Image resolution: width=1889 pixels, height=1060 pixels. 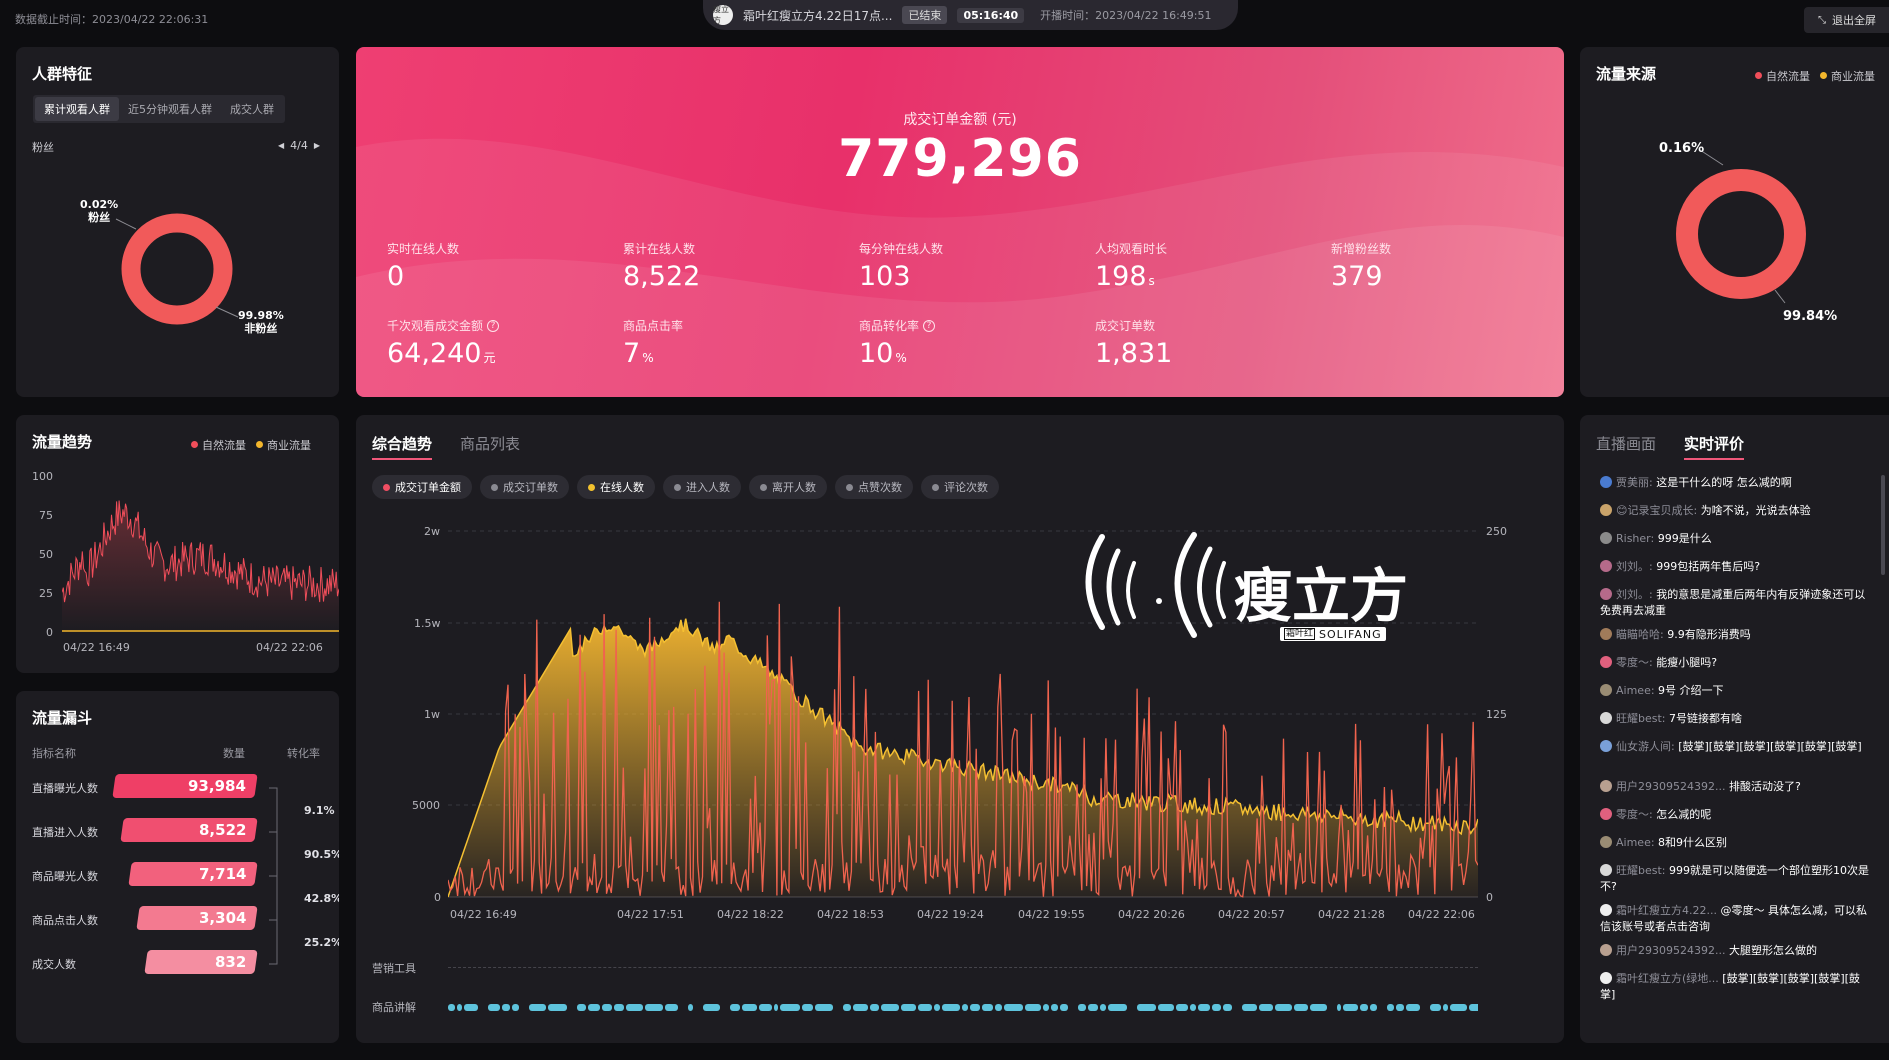 I want to click on funnel-rate: 90.5%, so click(x=321, y=854).